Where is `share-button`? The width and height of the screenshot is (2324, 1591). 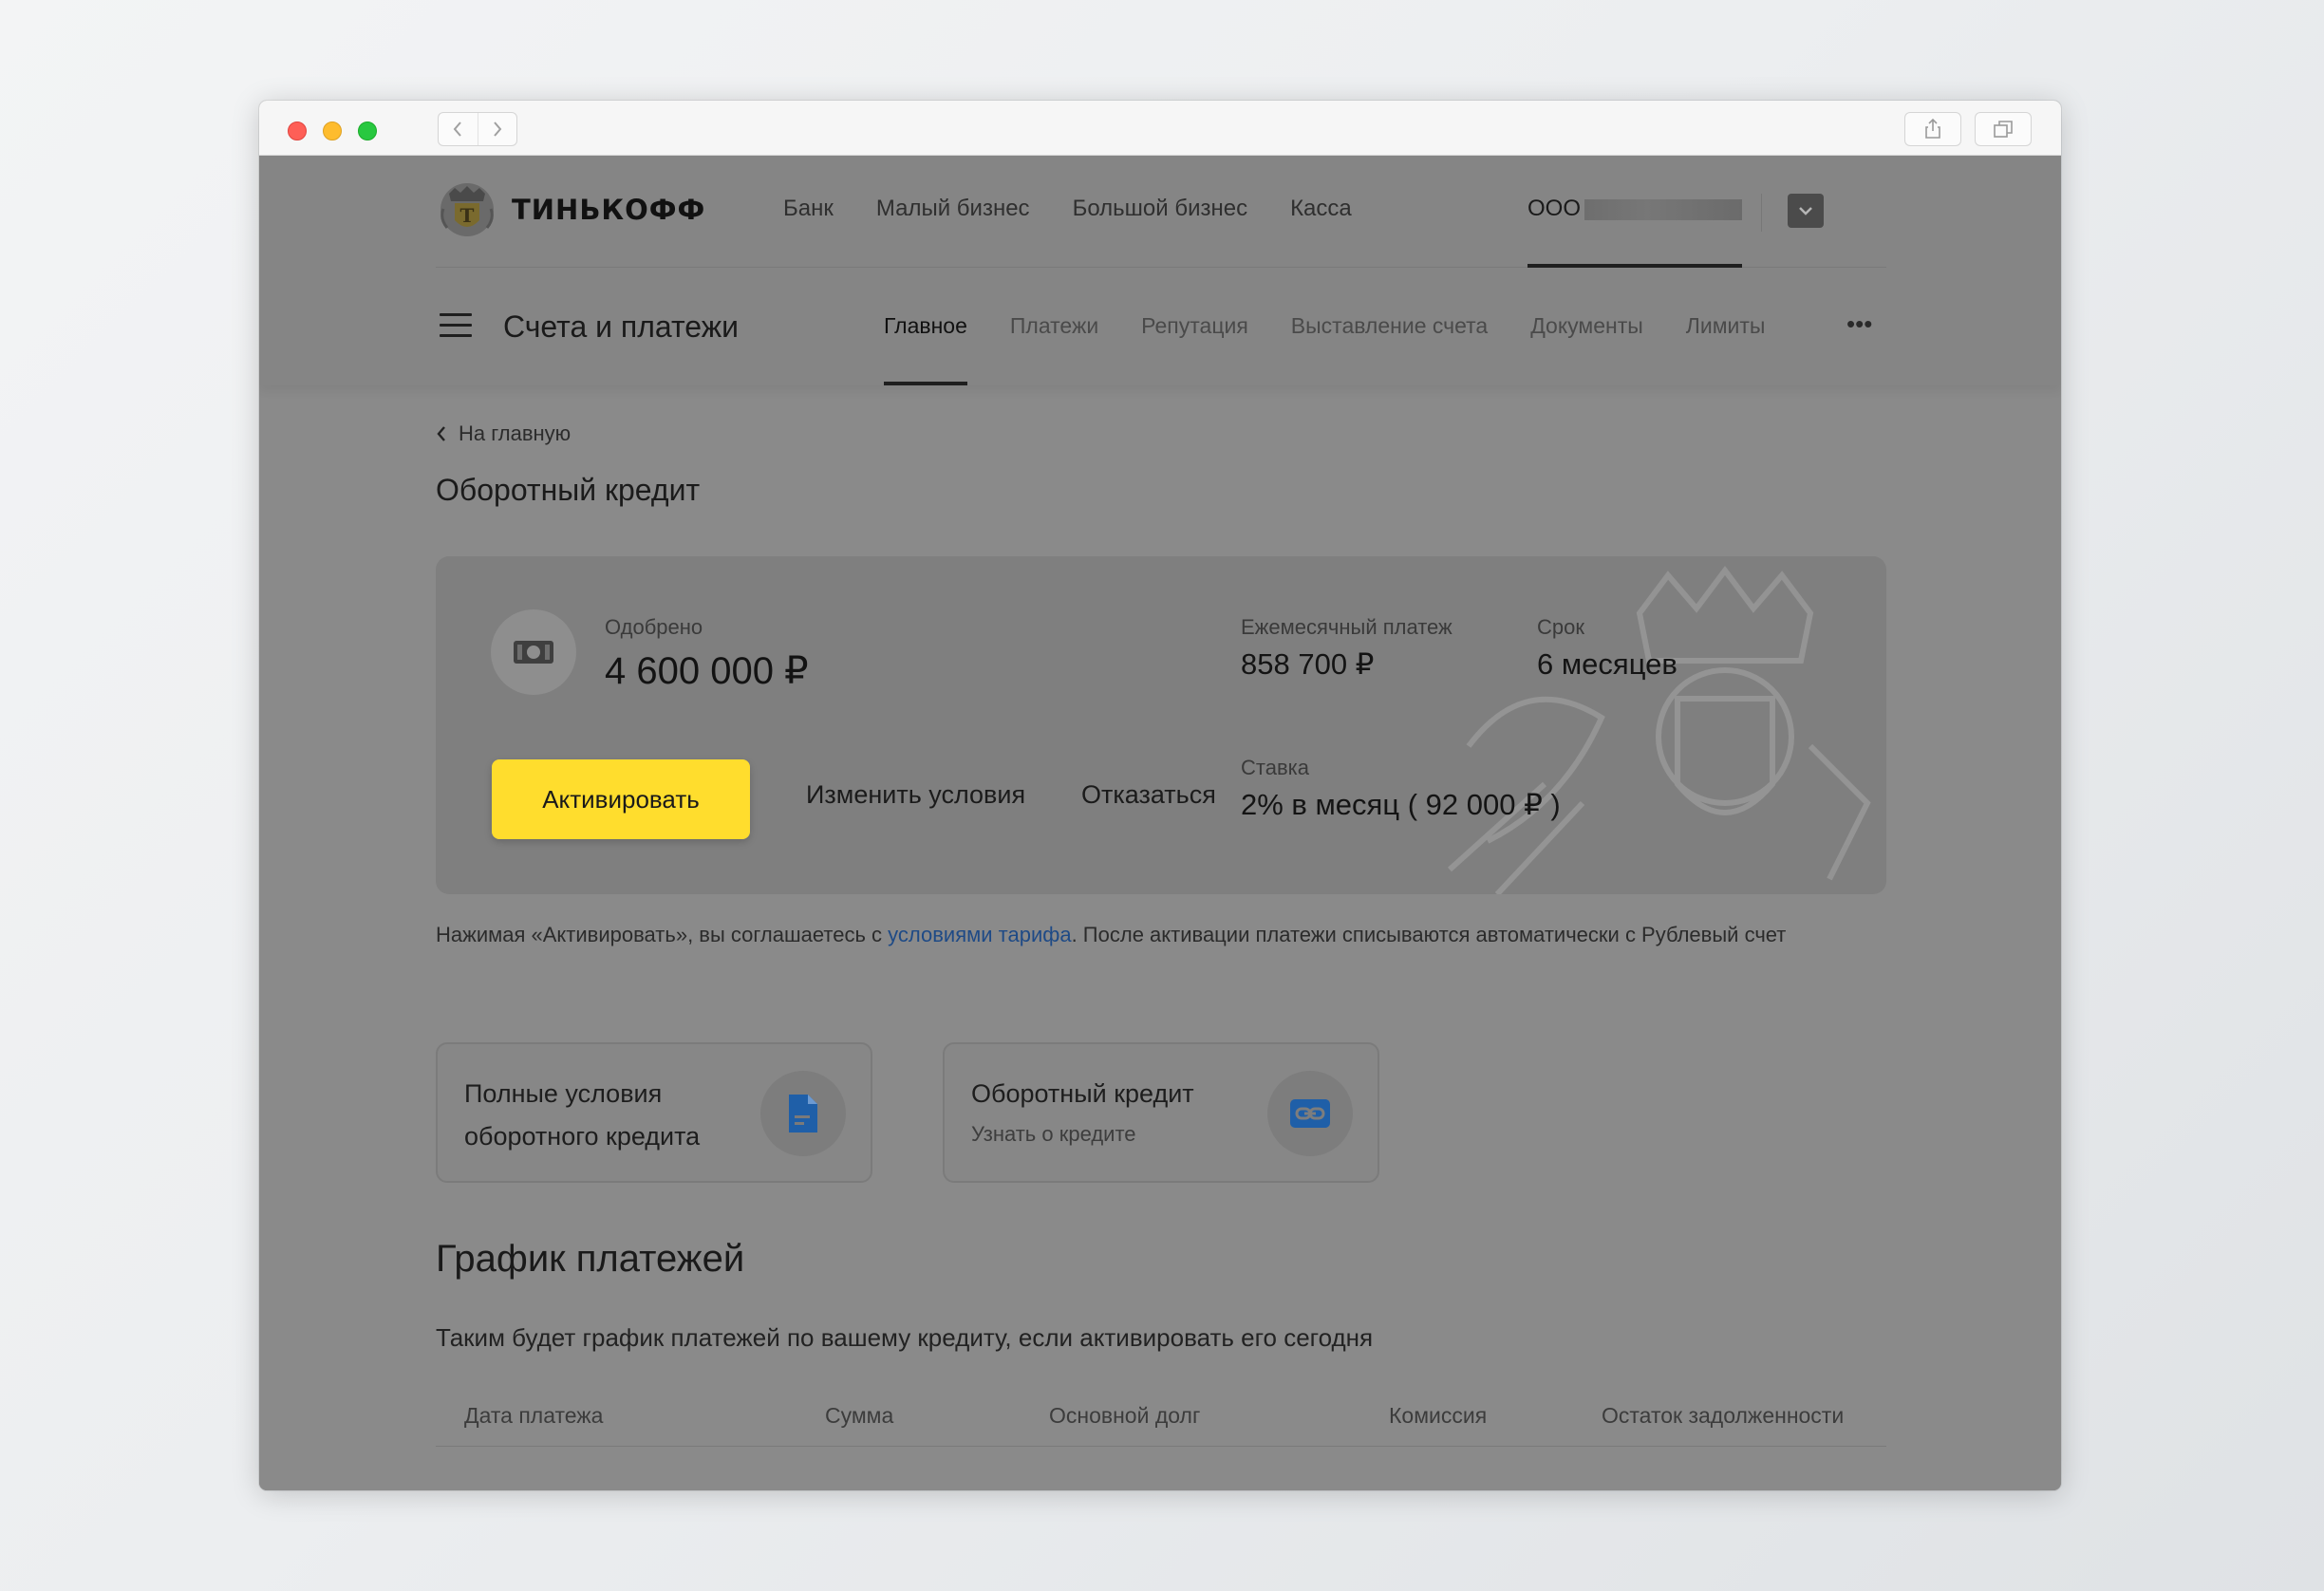 share-button is located at coordinates (1932, 129).